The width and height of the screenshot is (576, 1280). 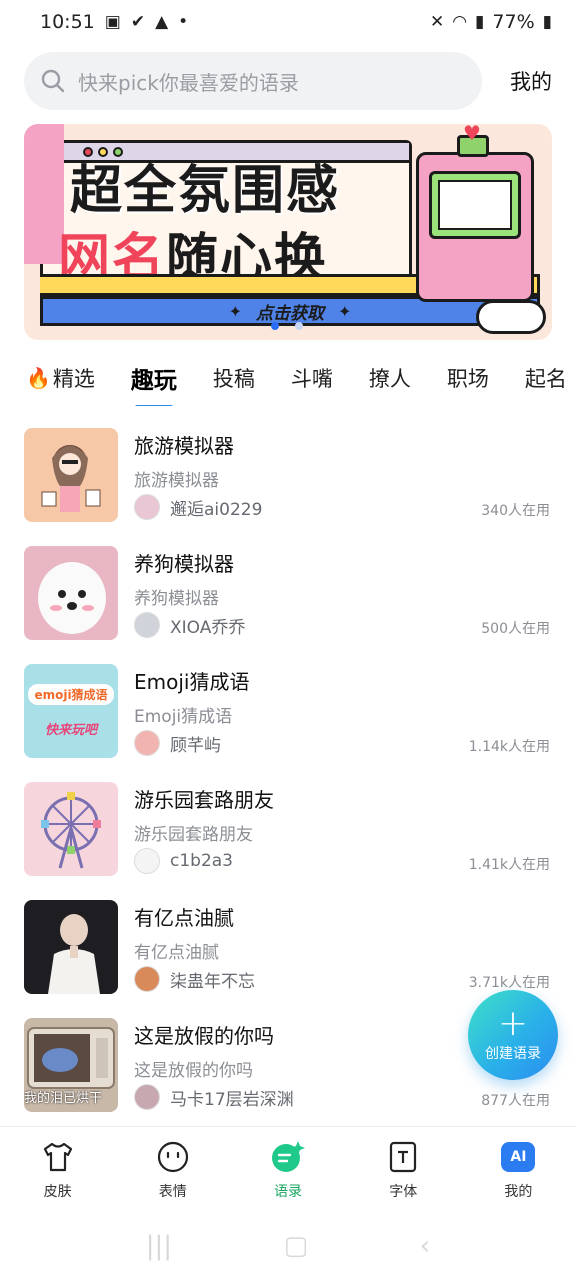 What do you see at coordinates (38, 378) in the screenshot?
I see `fire-icon: 🔥` at bounding box center [38, 378].